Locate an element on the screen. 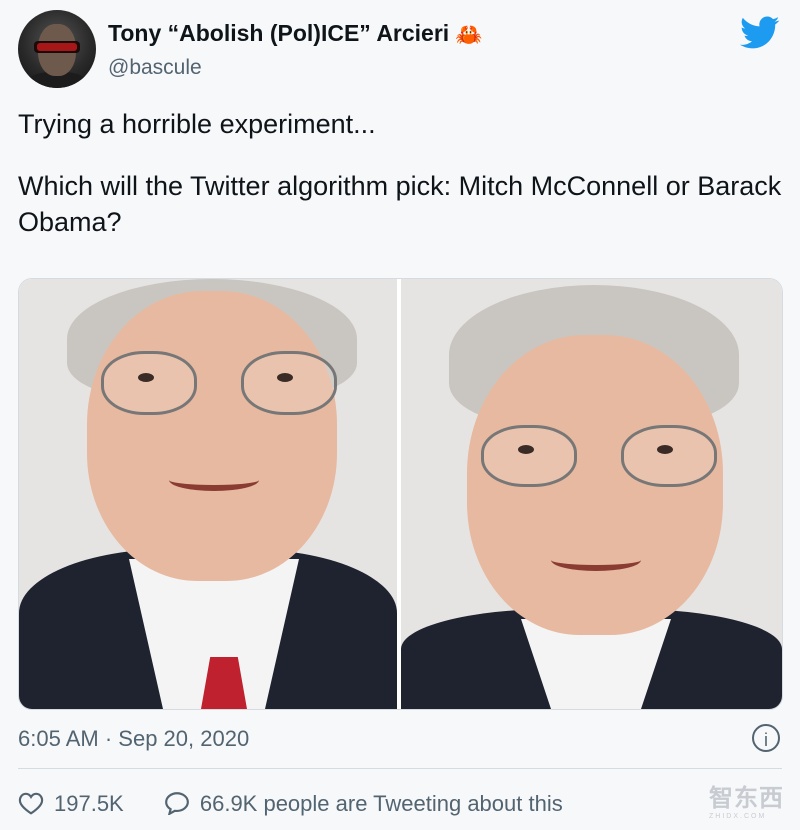  author-name: Tony “Abolish (Pol)ICE” Arcieri 🦀 is located at coordinates (295, 34).